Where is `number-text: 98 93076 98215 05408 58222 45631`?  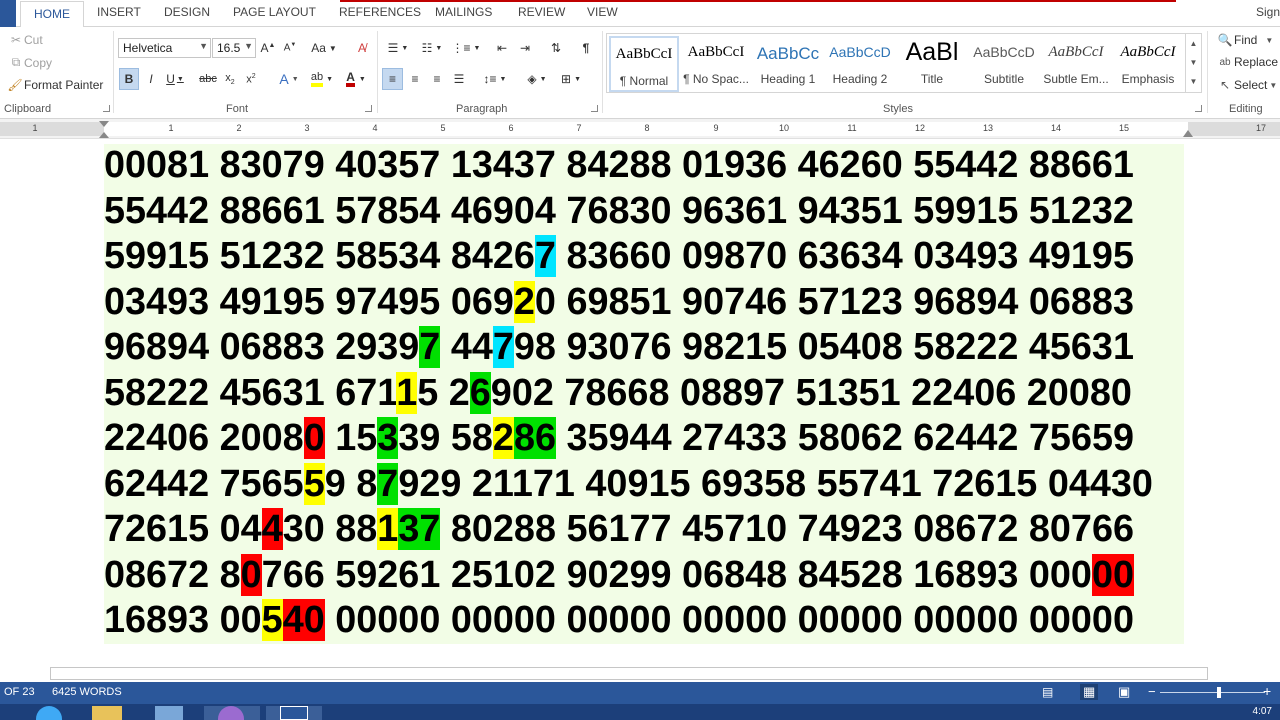 number-text: 98 93076 98215 05408 58222 45631 is located at coordinates (824, 347).